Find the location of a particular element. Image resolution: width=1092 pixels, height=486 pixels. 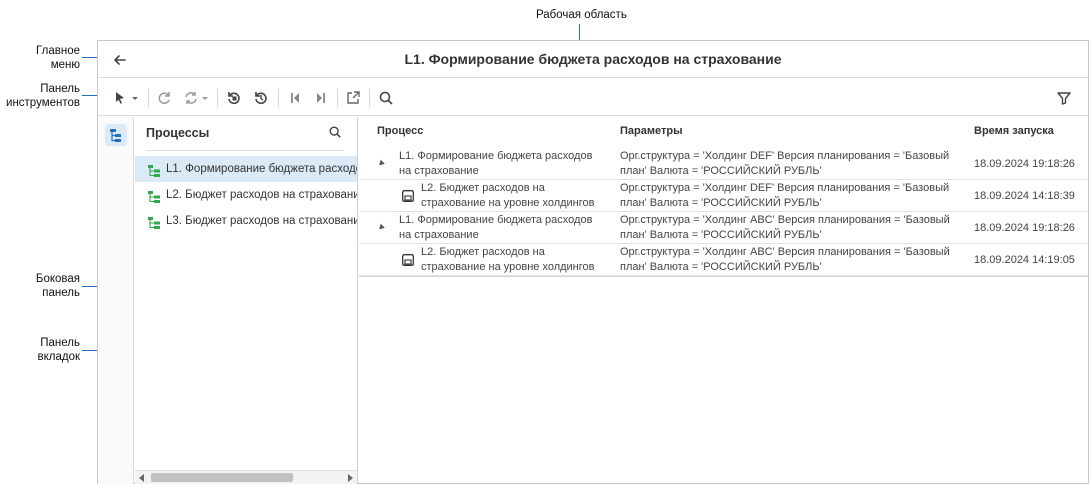

callout-work-area: Рабочая область is located at coordinates (581, 15).